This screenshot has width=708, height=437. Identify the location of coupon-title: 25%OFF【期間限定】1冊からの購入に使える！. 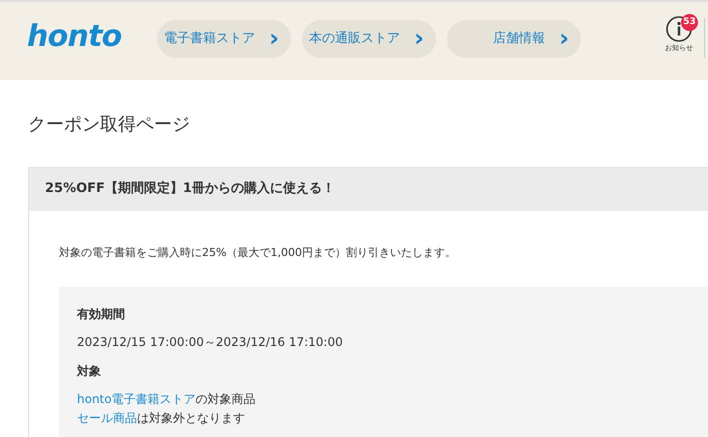
(368, 189).